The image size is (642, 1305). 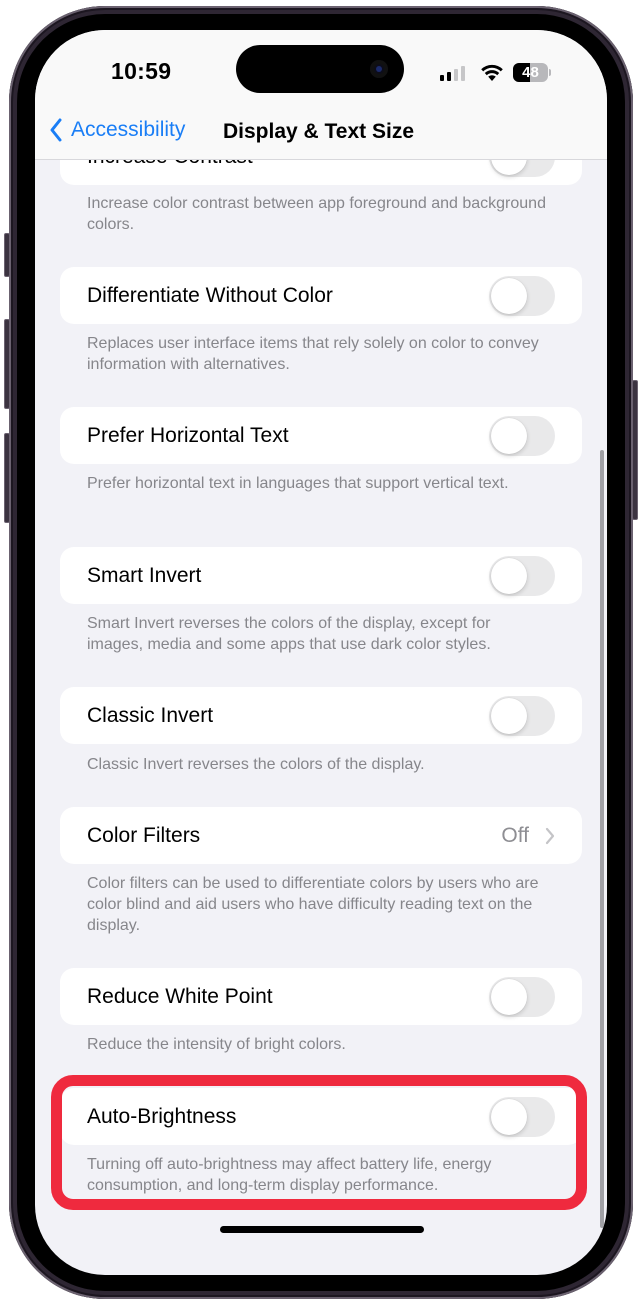 What do you see at coordinates (321, 996) in the screenshot?
I see `setting-row-reduce-white-point: Reduce White Point` at bounding box center [321, 996].